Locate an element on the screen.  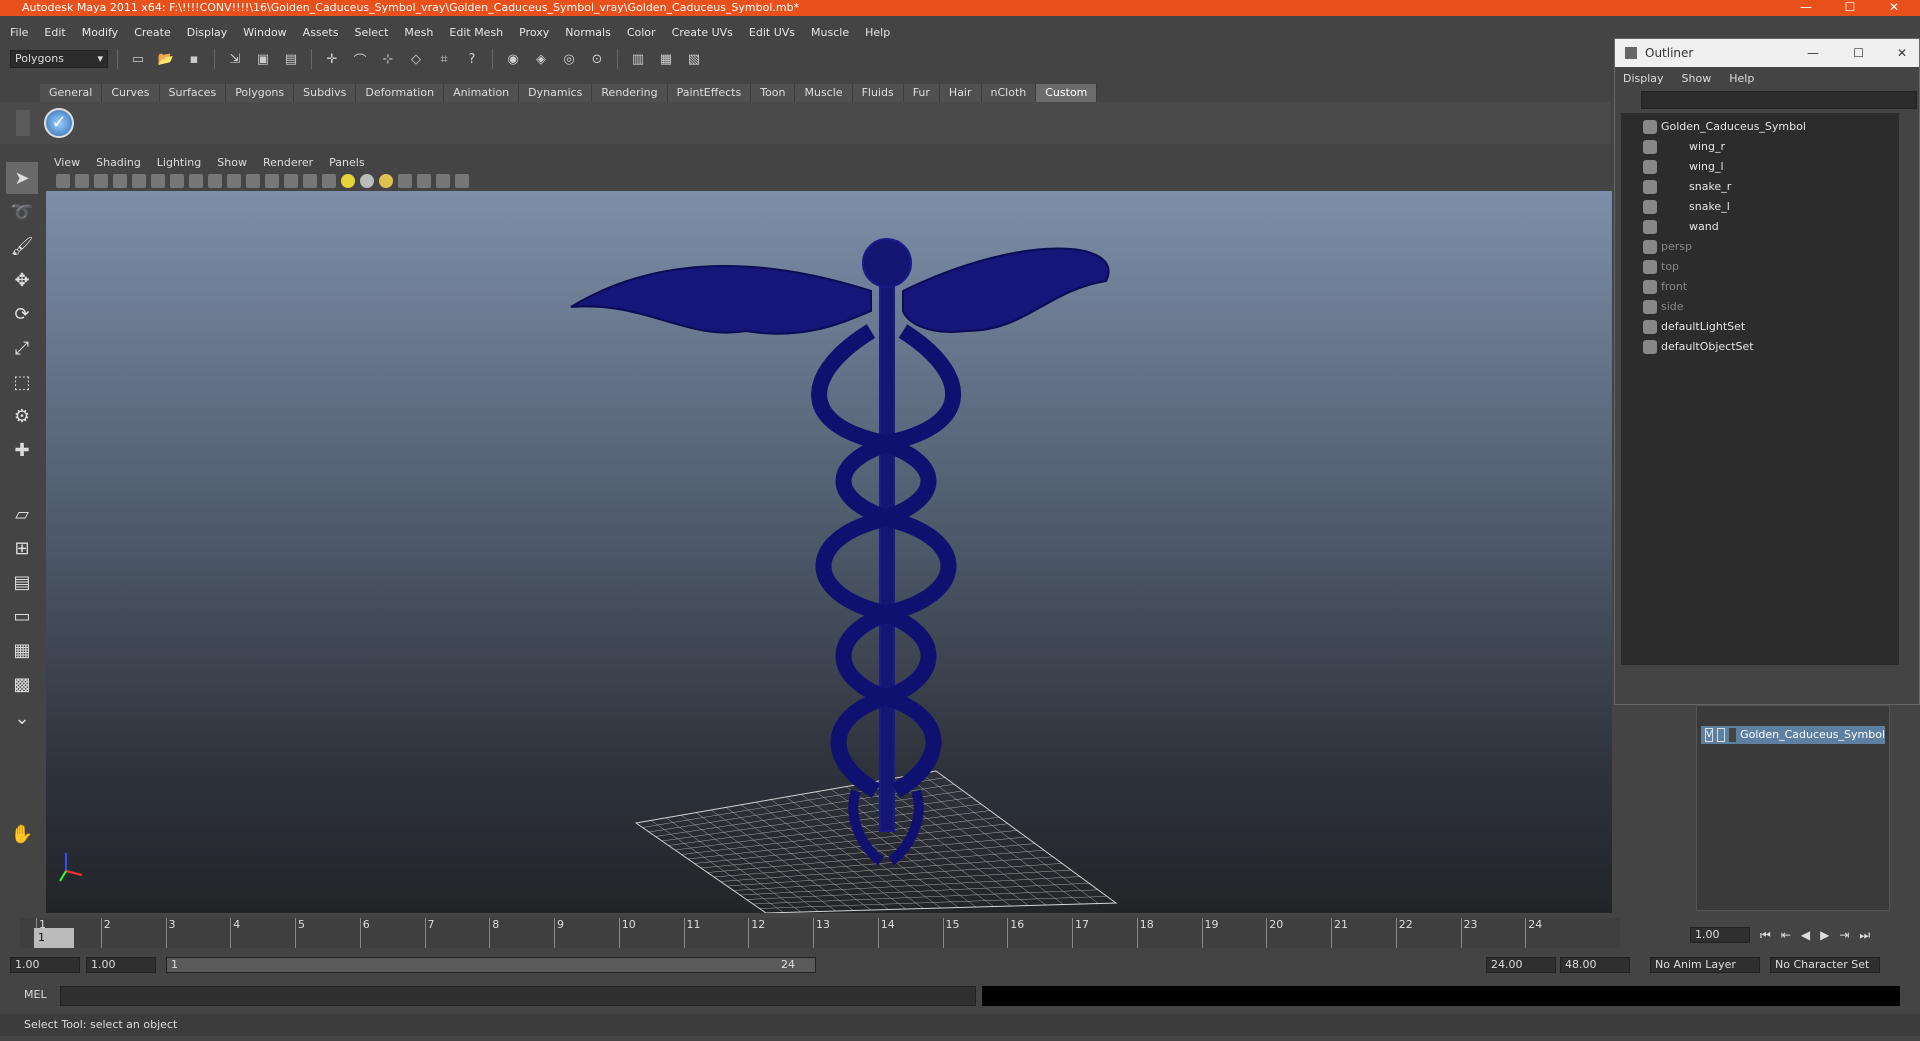
viewport-menu-lighting: Lighting is located at coordinates (179, 162).